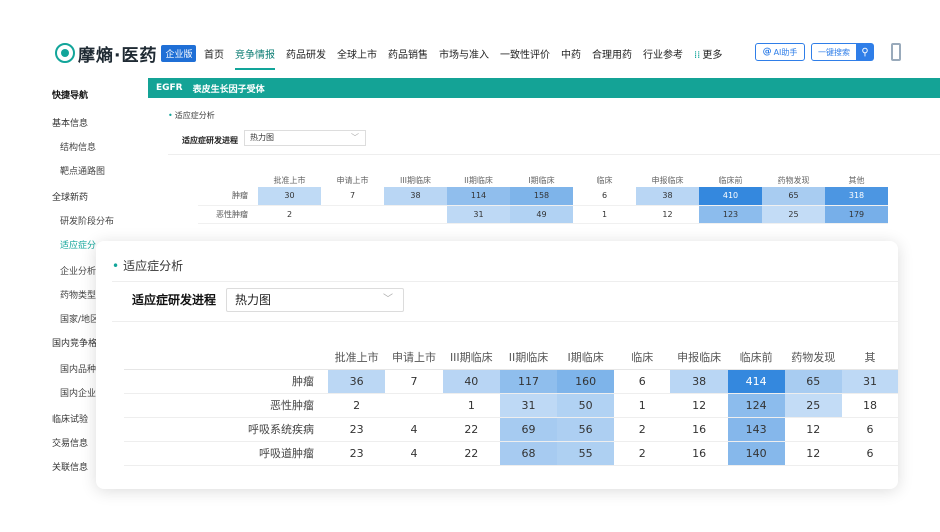  What do you see at coordinates (464, 53) in the screenshot?
I see `nav-item: 市场与准入` at bounding box center [464, 53].